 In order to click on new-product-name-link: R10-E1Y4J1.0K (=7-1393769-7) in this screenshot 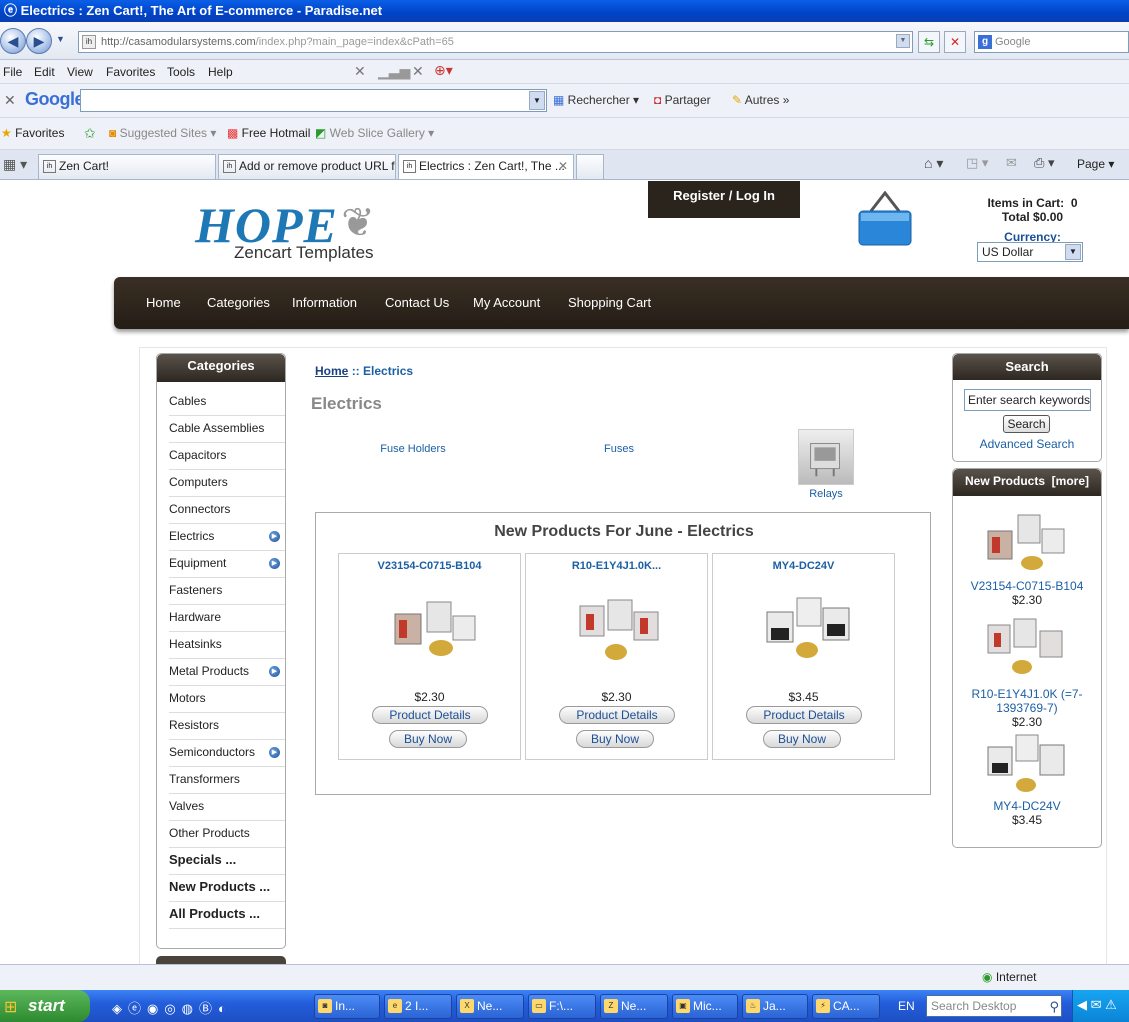, I will do `click(1027, 701)`.